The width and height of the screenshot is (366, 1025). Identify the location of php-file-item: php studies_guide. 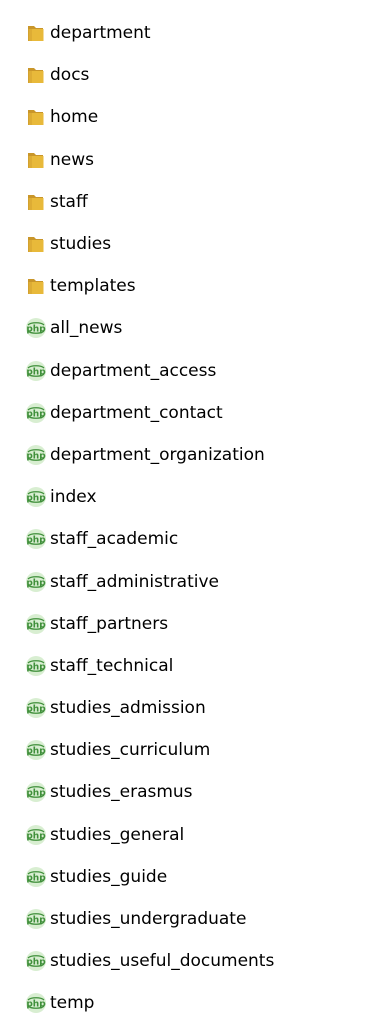
(194, 877).